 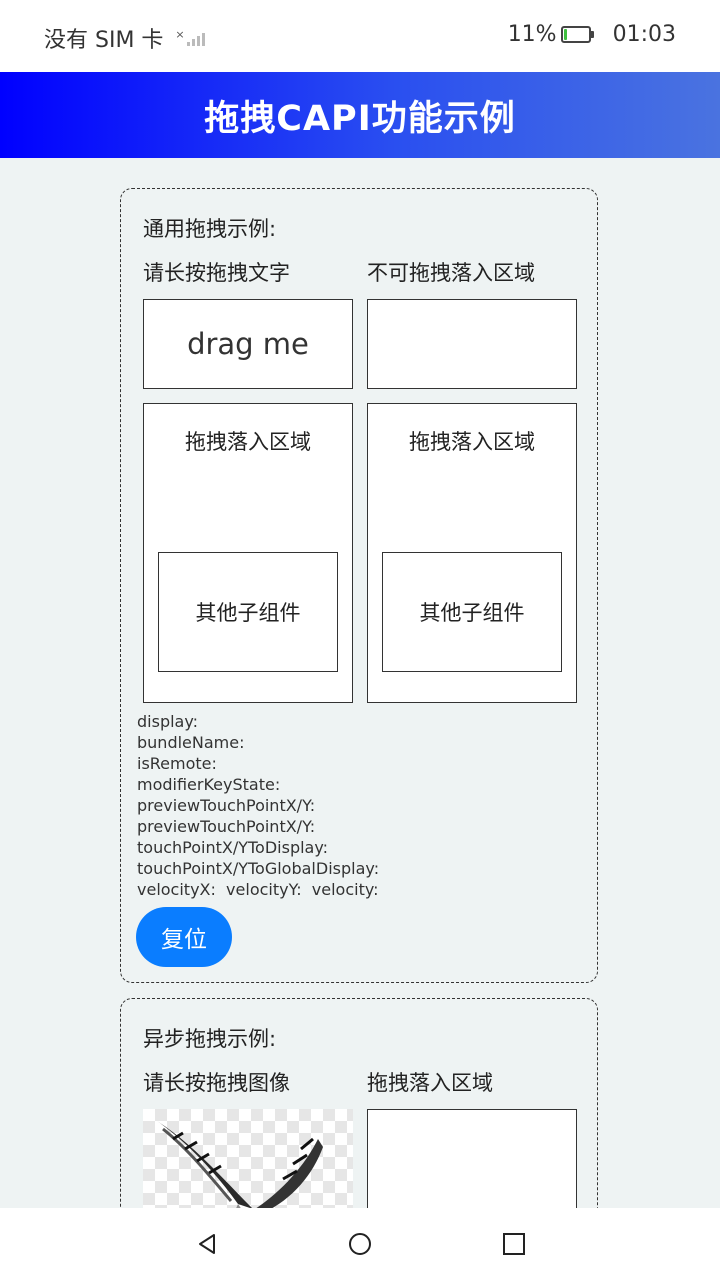 I want to click on drag-source-text: drag me, so click(x=248, y=344).